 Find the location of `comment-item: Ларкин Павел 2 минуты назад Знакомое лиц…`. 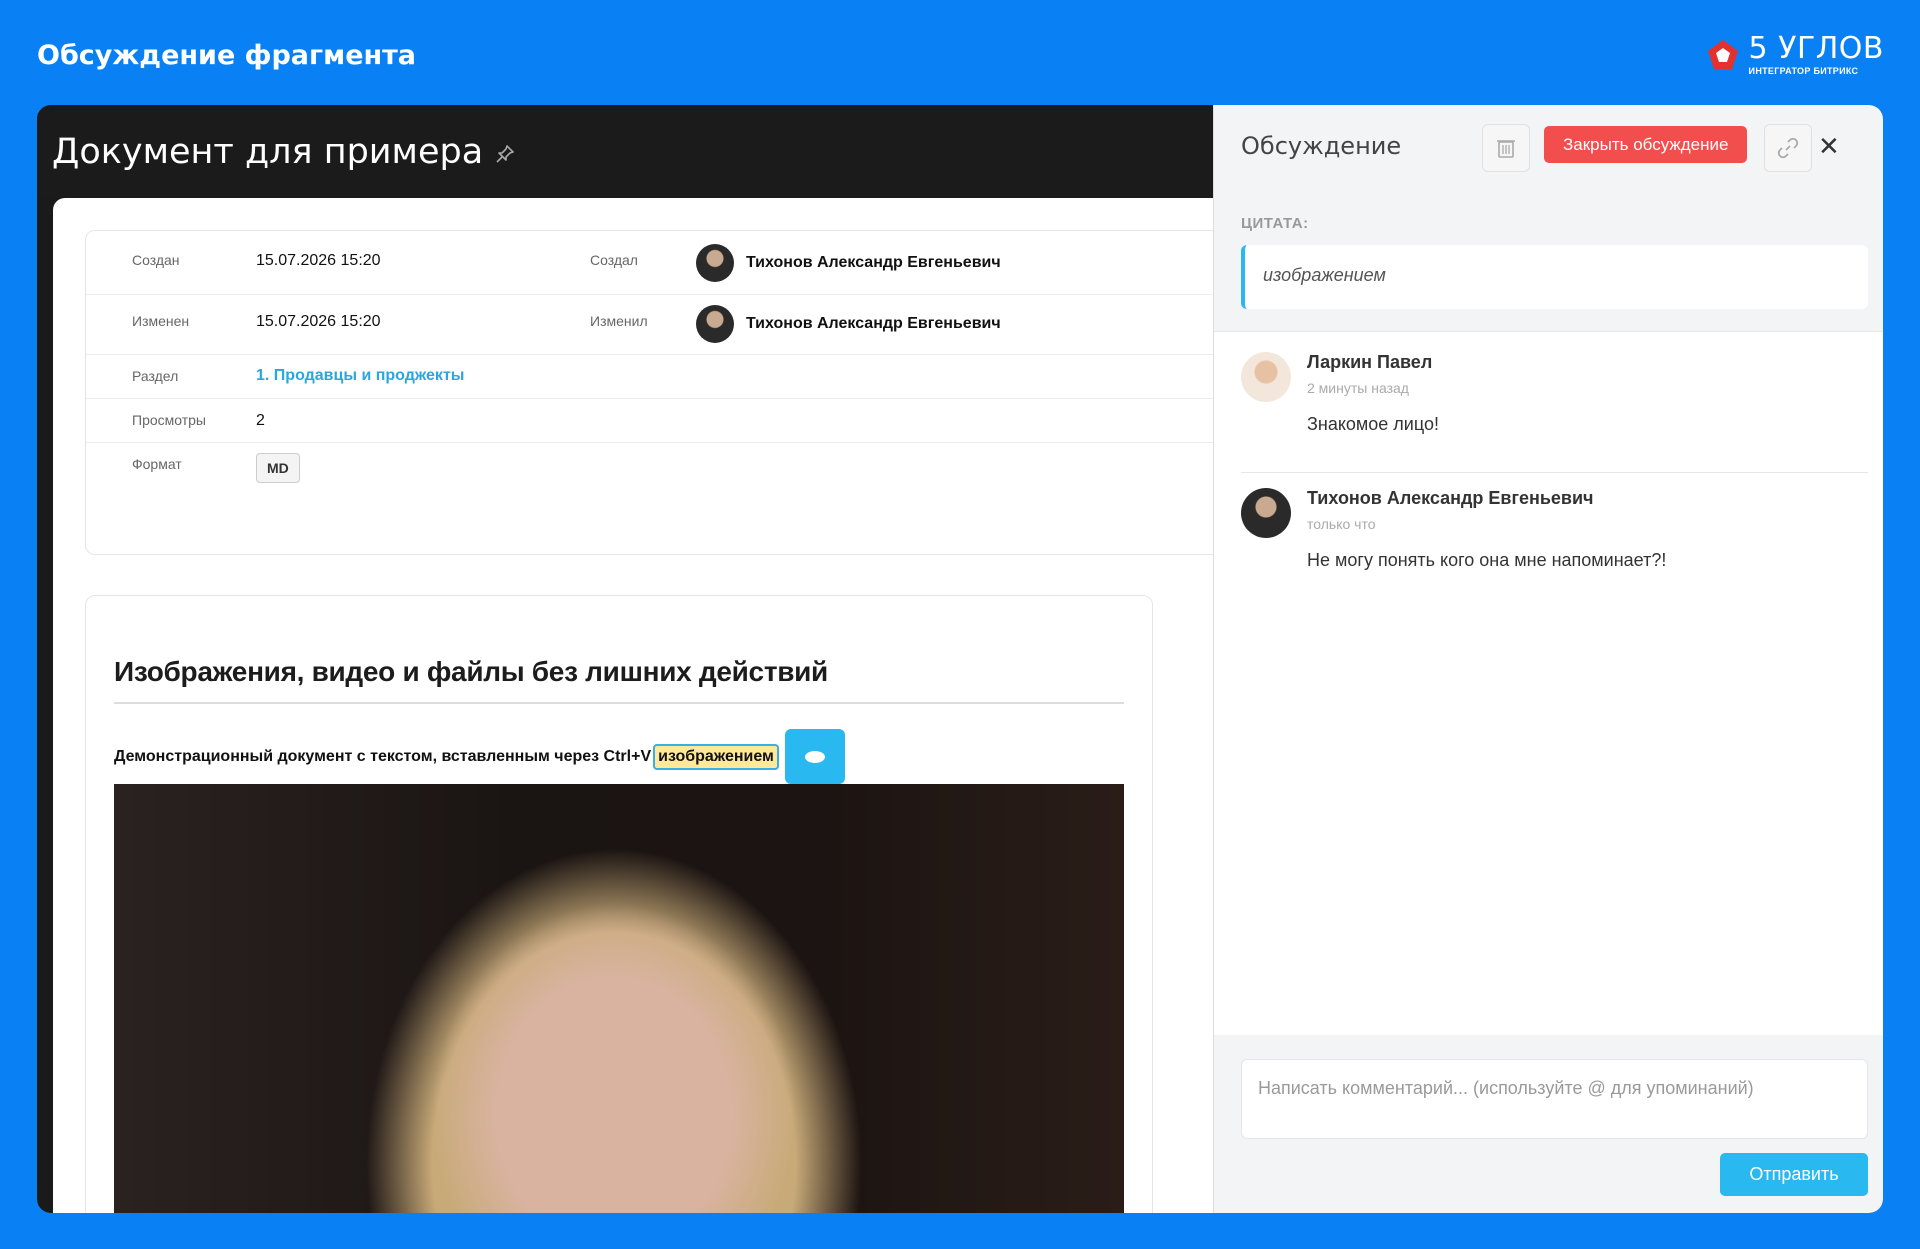

comment-item: Ларкин Павел 2 минуты назад Знакомое лиц… is located at coordinates (1554, 407).